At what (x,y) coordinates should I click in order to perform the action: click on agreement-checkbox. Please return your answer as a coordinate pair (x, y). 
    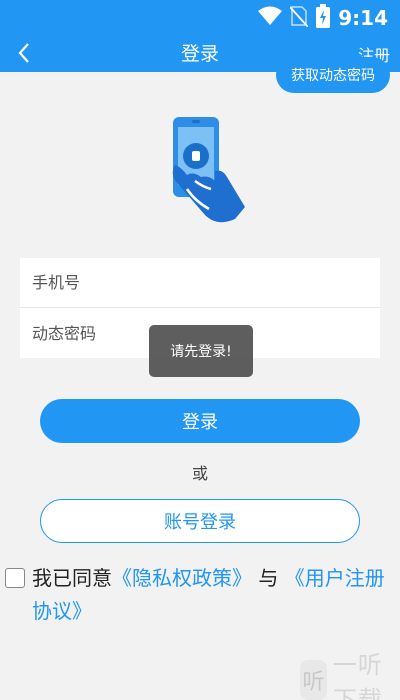
    Looking at the image, I should click on (15, 578).